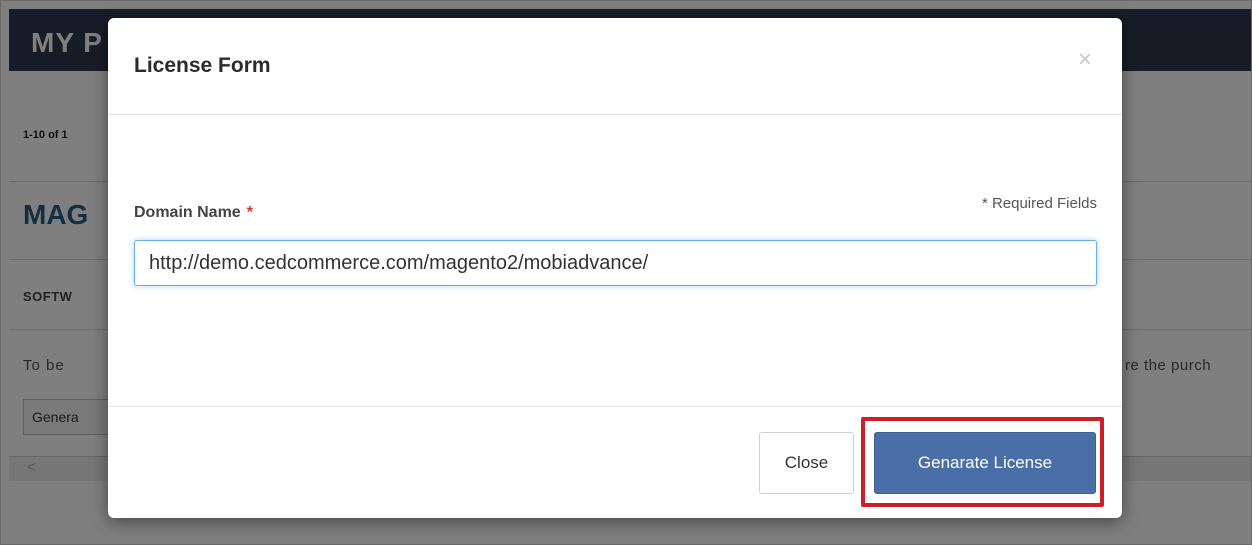 The width and height of the screenshot is (1252, 545). I want to click on required-star: *, so click(249, 212).